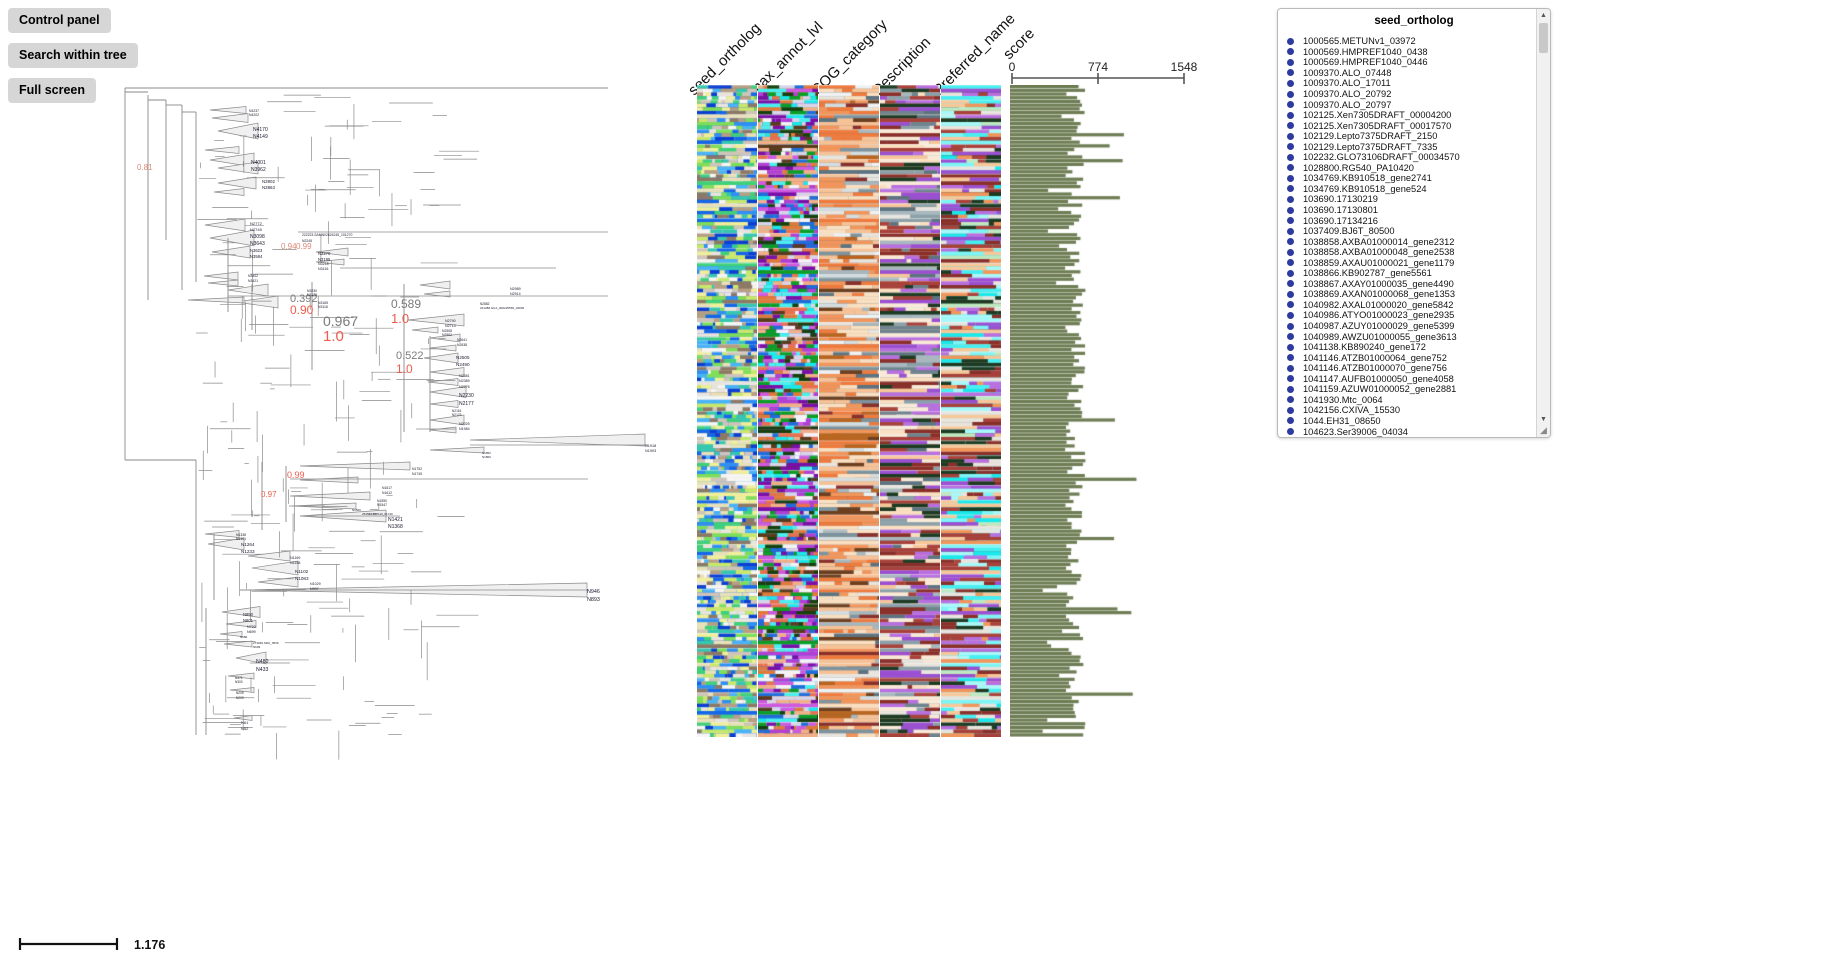 This screenshot has width=1848, height=966. Describe the element at coordinates (387, 493) in the screenshot. I see `leaf-label: N1612` at that location.